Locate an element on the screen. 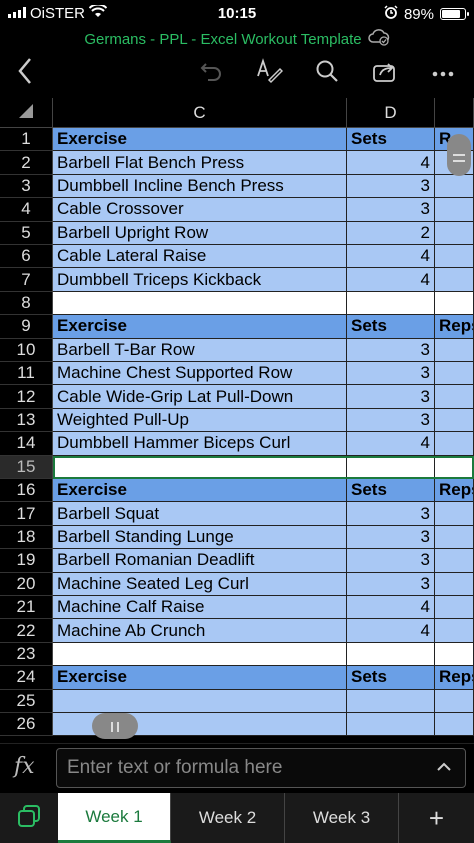 Image resolution: width=474 pixels, height=843 pixels. share-button is located at coordinates (385, 73).